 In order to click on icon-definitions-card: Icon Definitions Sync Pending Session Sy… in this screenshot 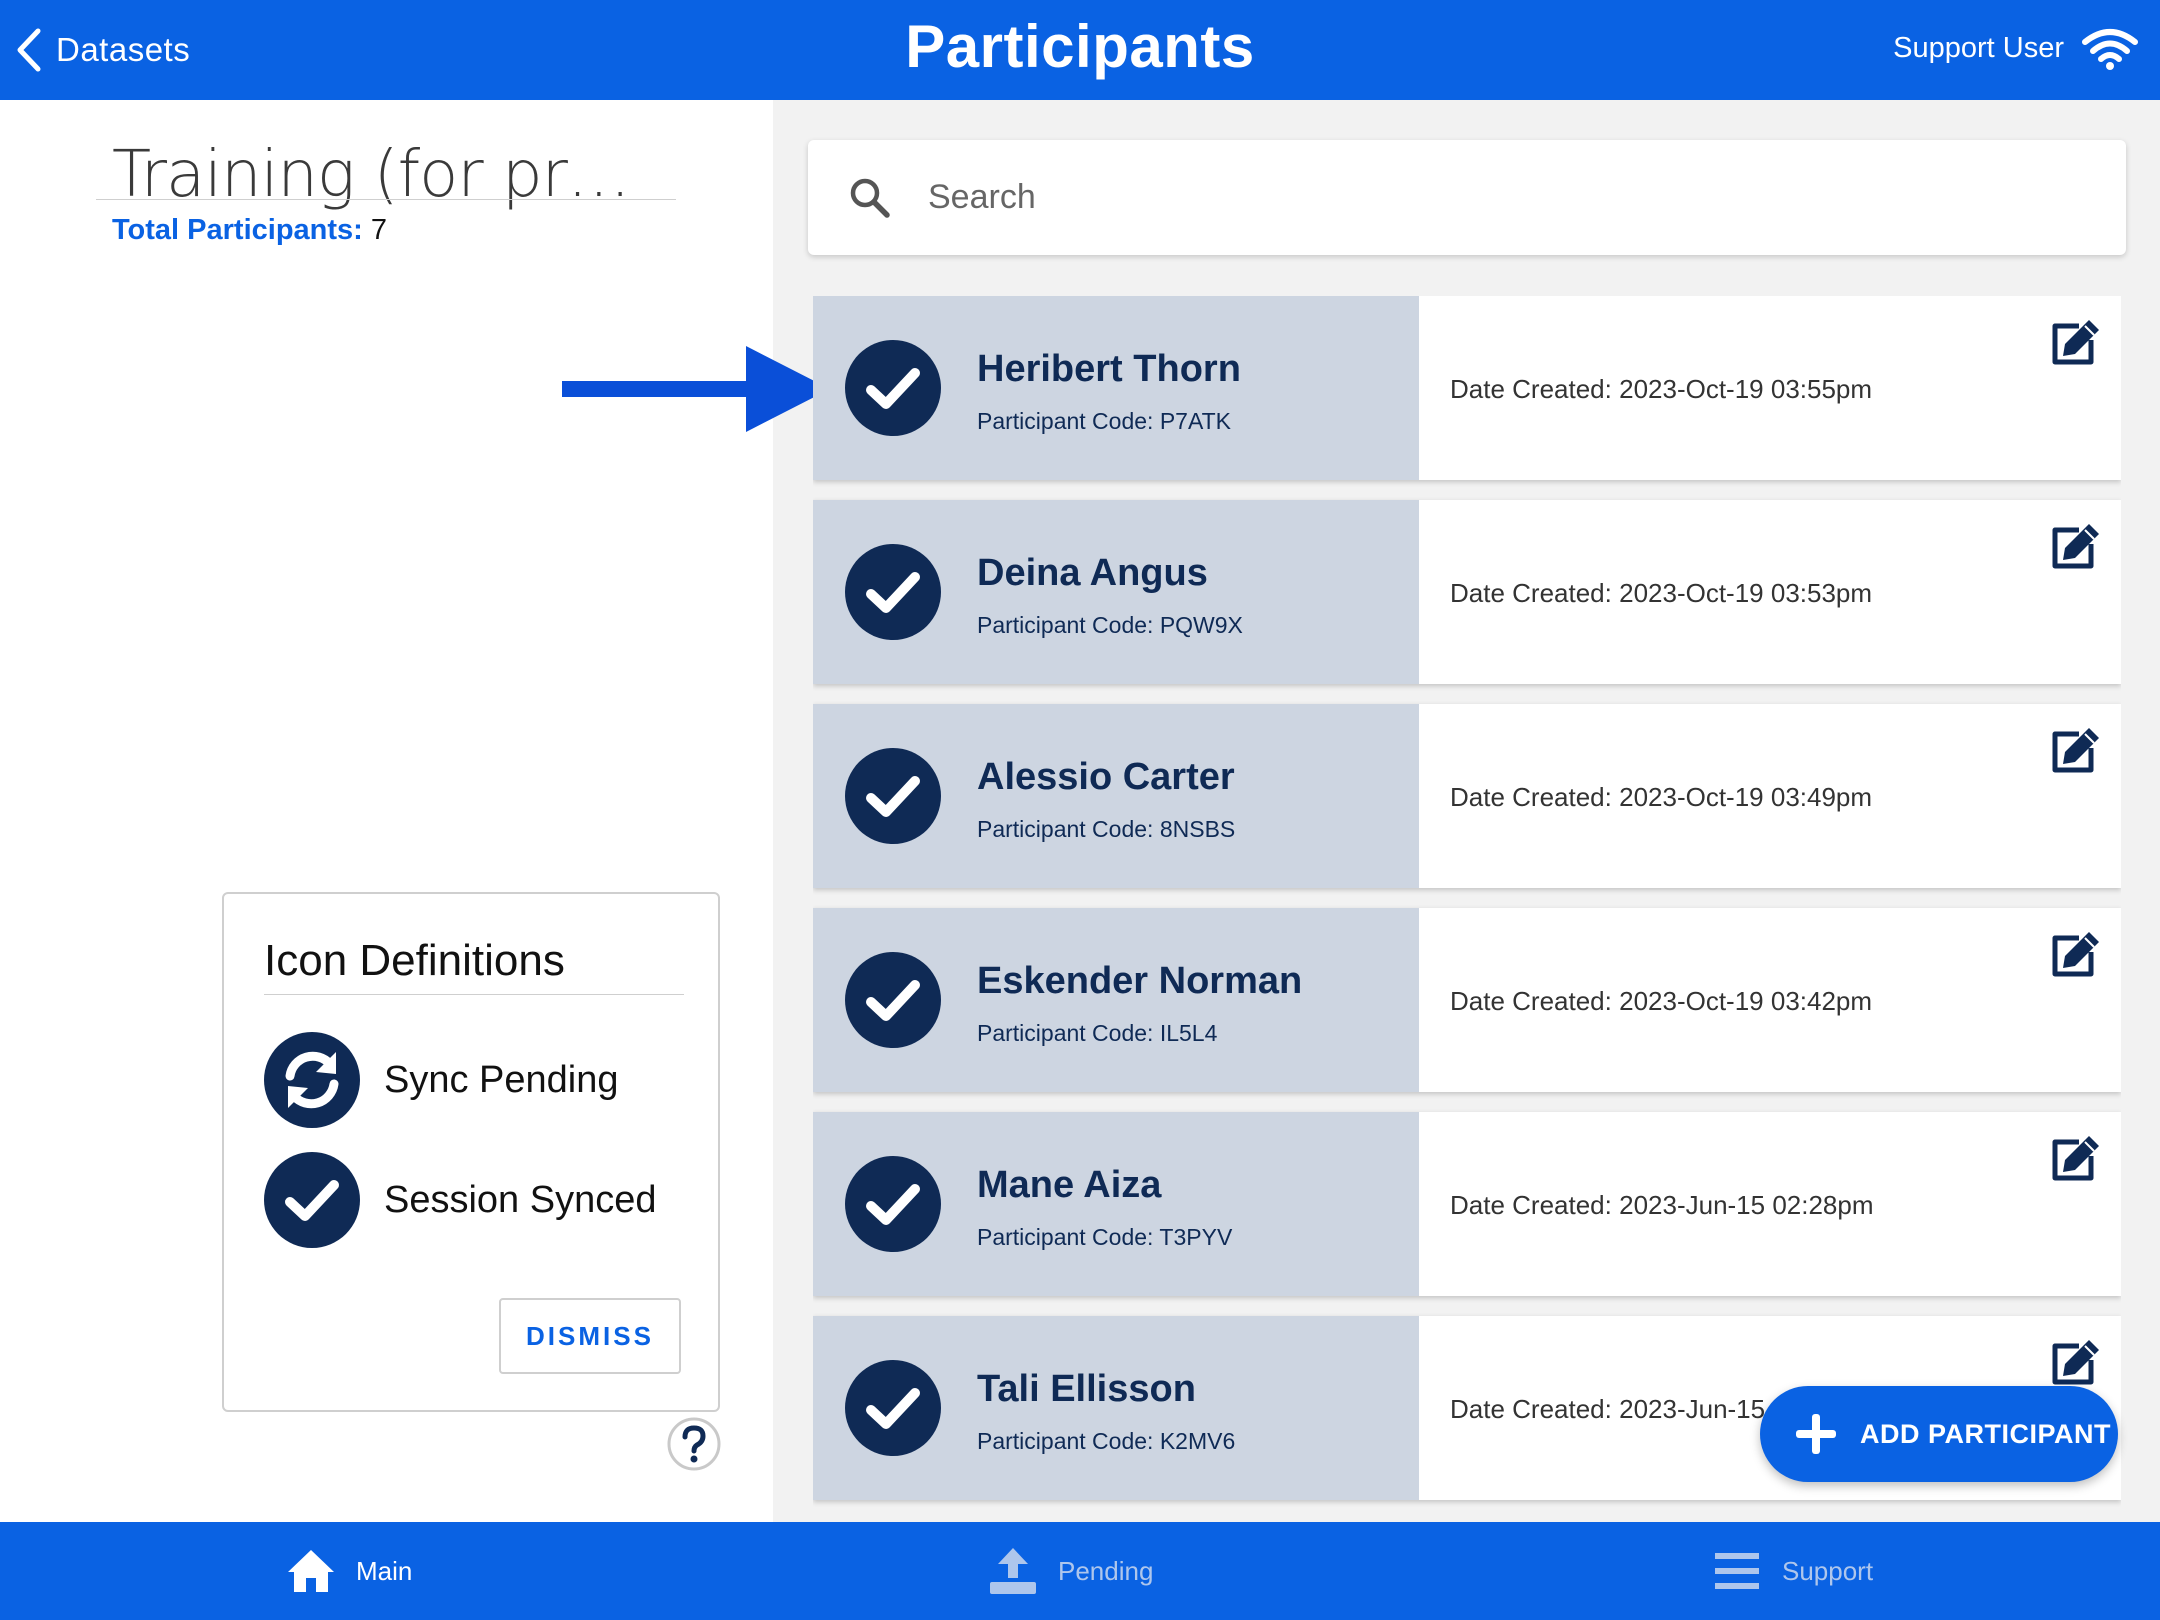, I will do `click(471, 1152)`.